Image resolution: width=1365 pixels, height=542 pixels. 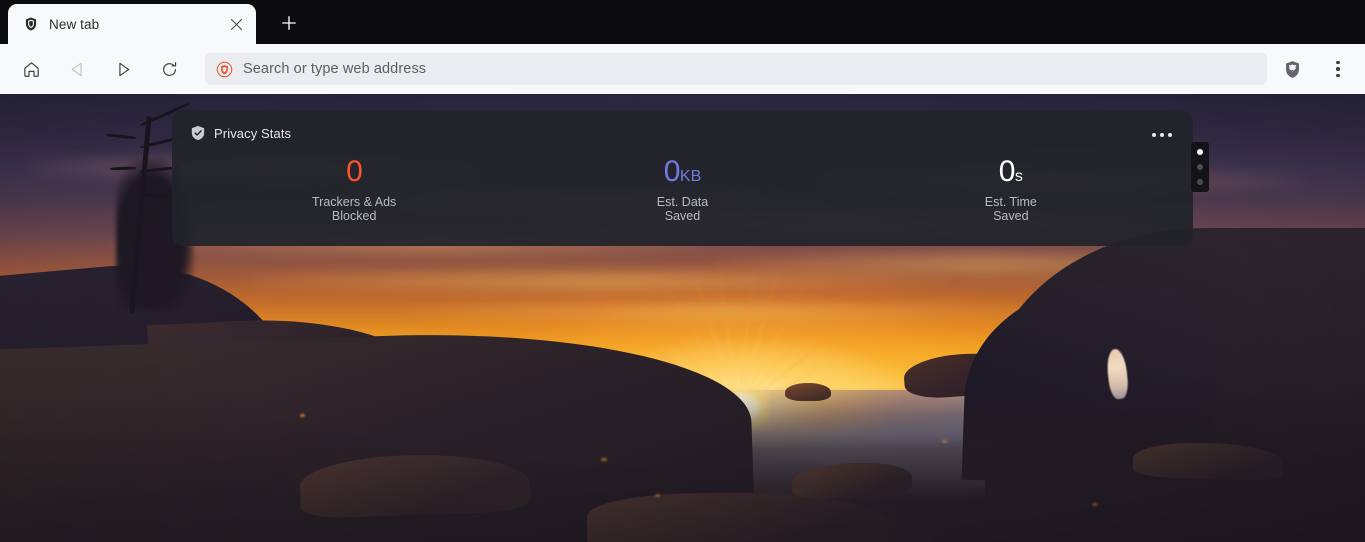 I want to click on close-icon, so click(x=236, y=24).